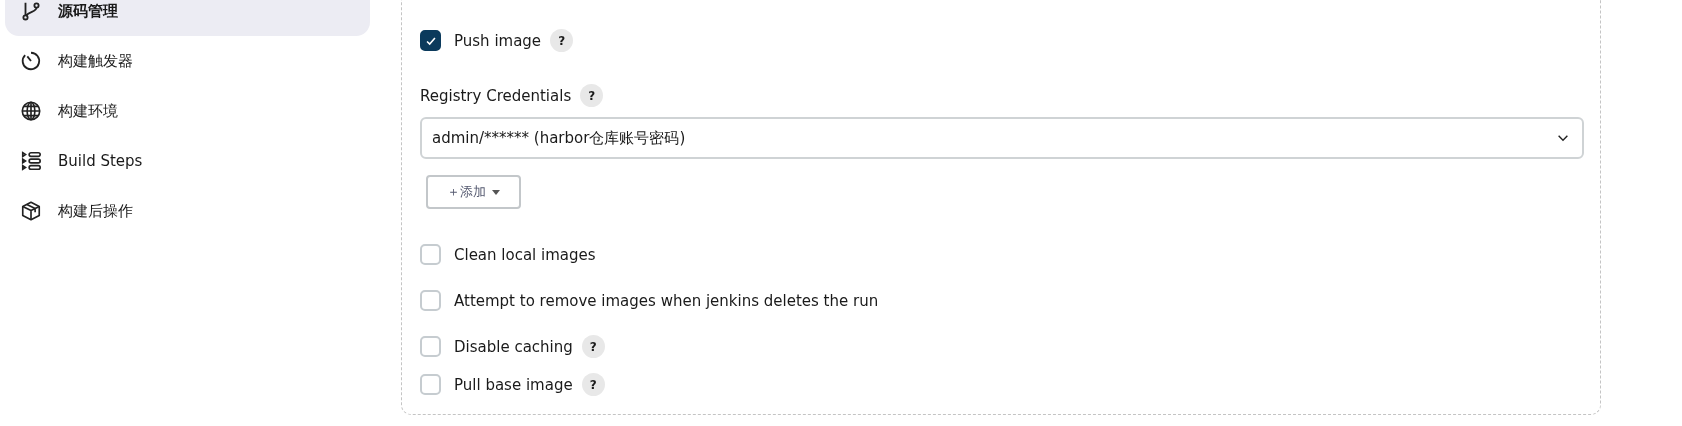 The image size is (1682, 426). What do you see at coordinates (496, 95) in the screenshot?
I see `field-label: Registry Credentials` at bounding box center [496, 95].